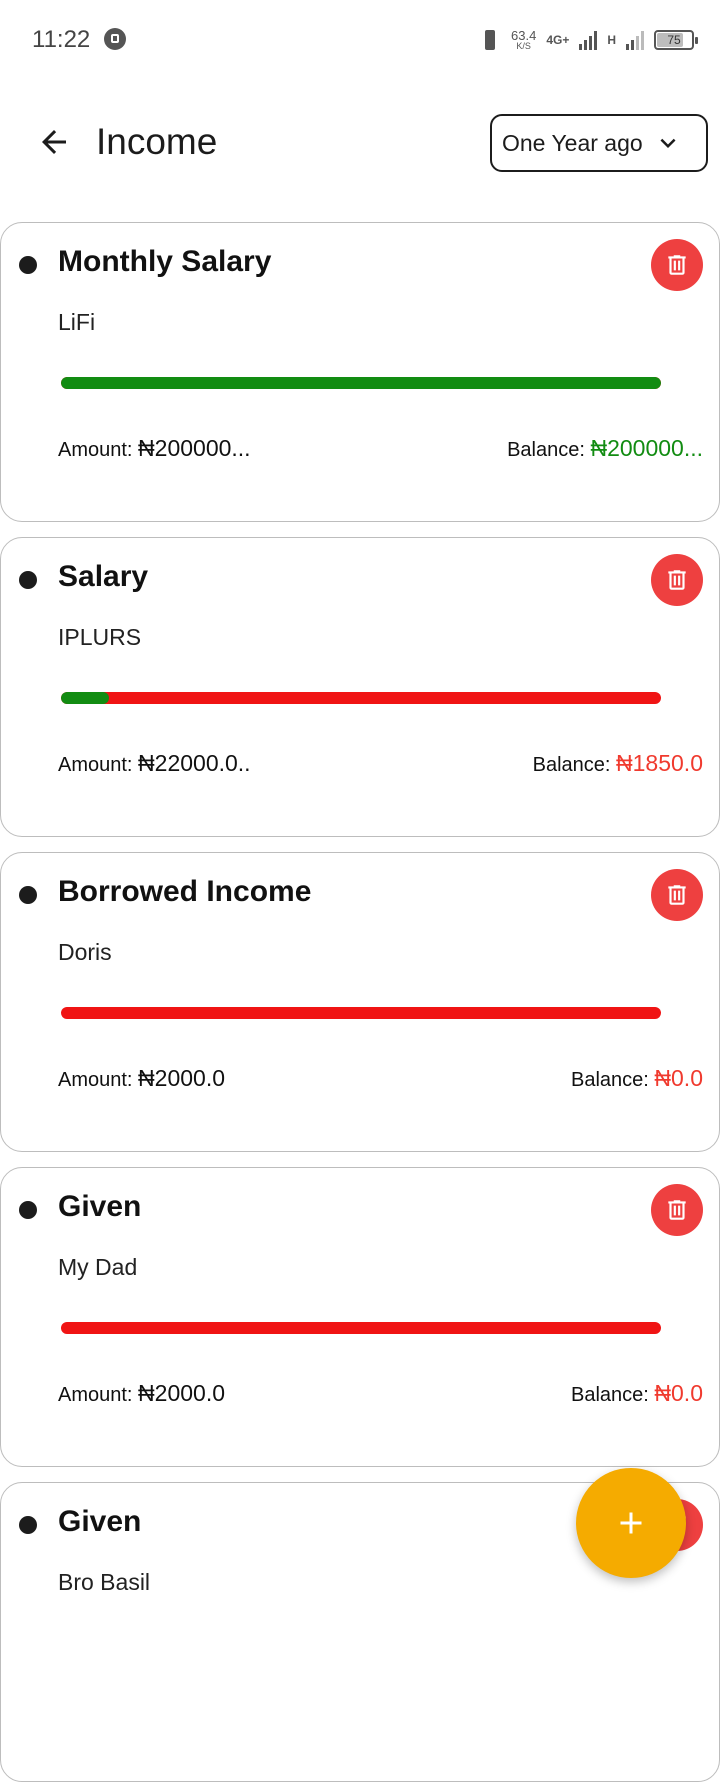 The height and width of the screenshot is (1782, 720). I want to click on lock-icon, so click(115, 39).